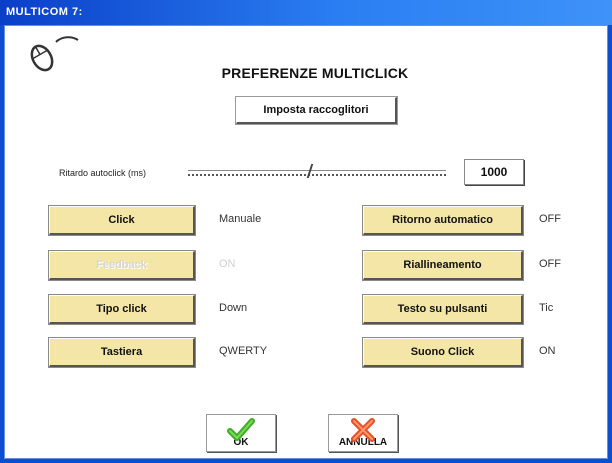  I want to click on click-sound-value: ON, so click(547, 351).